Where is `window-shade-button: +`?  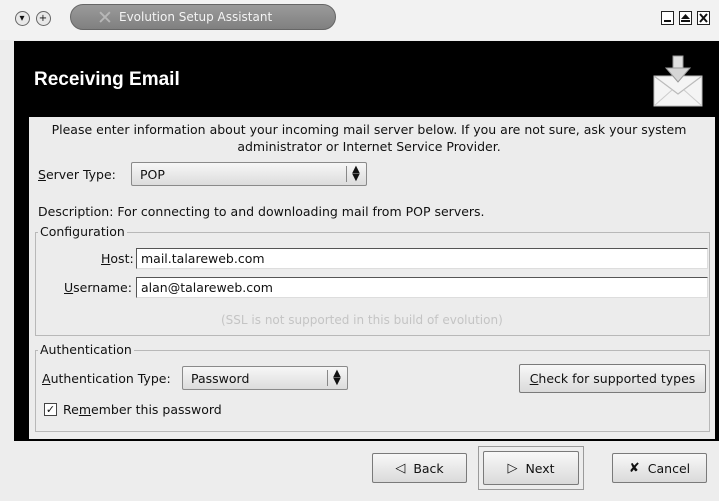
window-shade-button: + is located at coordinates (43, 18).